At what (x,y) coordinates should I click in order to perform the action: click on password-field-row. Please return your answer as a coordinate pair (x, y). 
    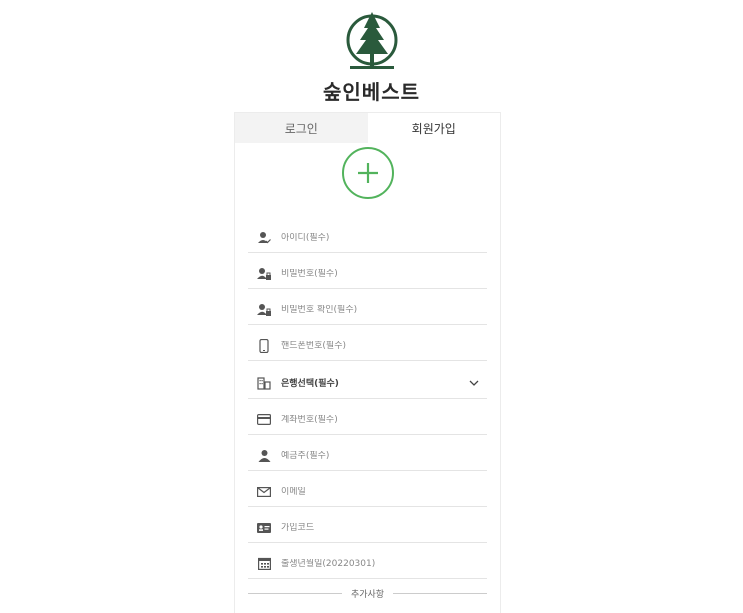
    Looking at the image, I should click on (367, 271).